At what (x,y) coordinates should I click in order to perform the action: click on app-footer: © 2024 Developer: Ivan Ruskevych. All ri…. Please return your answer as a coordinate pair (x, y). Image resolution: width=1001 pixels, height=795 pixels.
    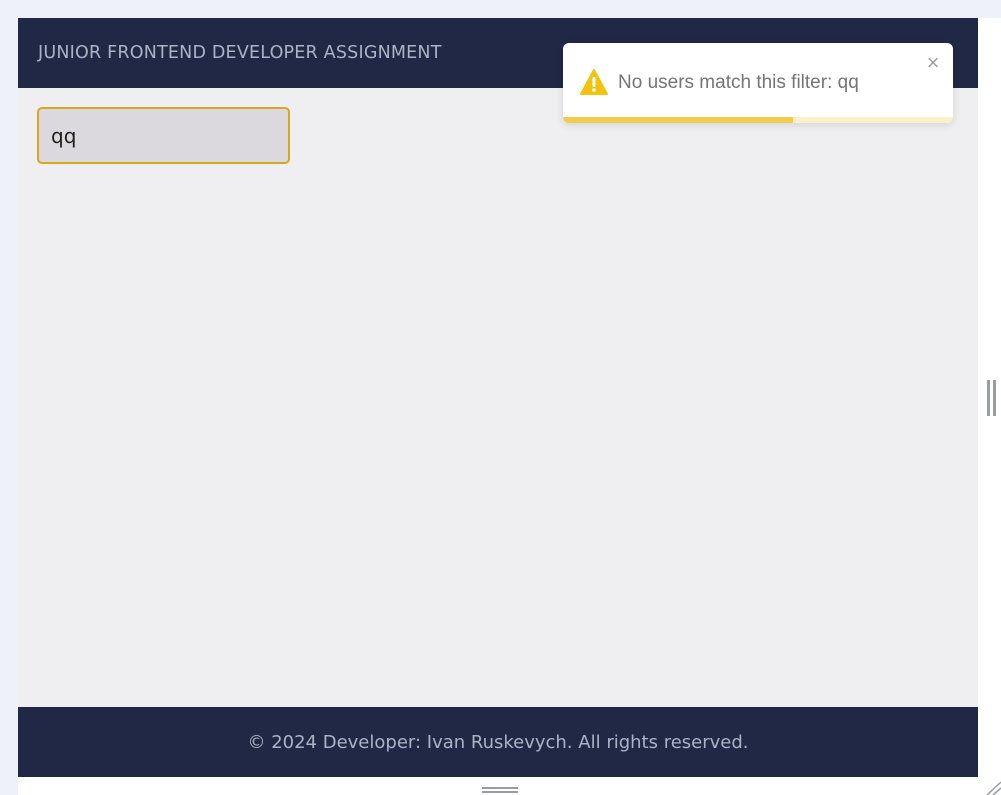
    Looking at the image, I should click on (498, 742).